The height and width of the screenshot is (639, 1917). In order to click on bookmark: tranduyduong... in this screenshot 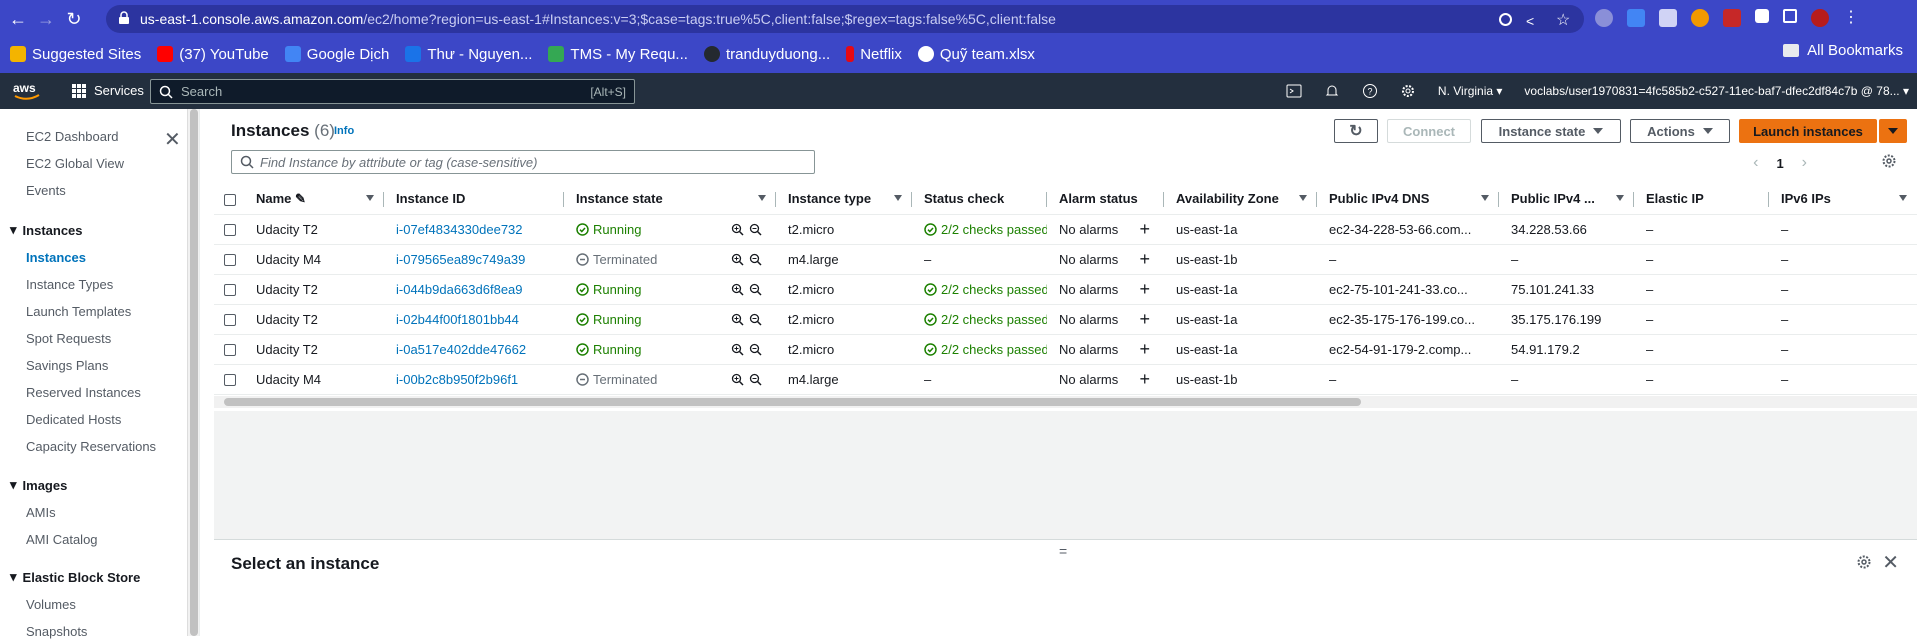, I will do `click(766, 54)`.